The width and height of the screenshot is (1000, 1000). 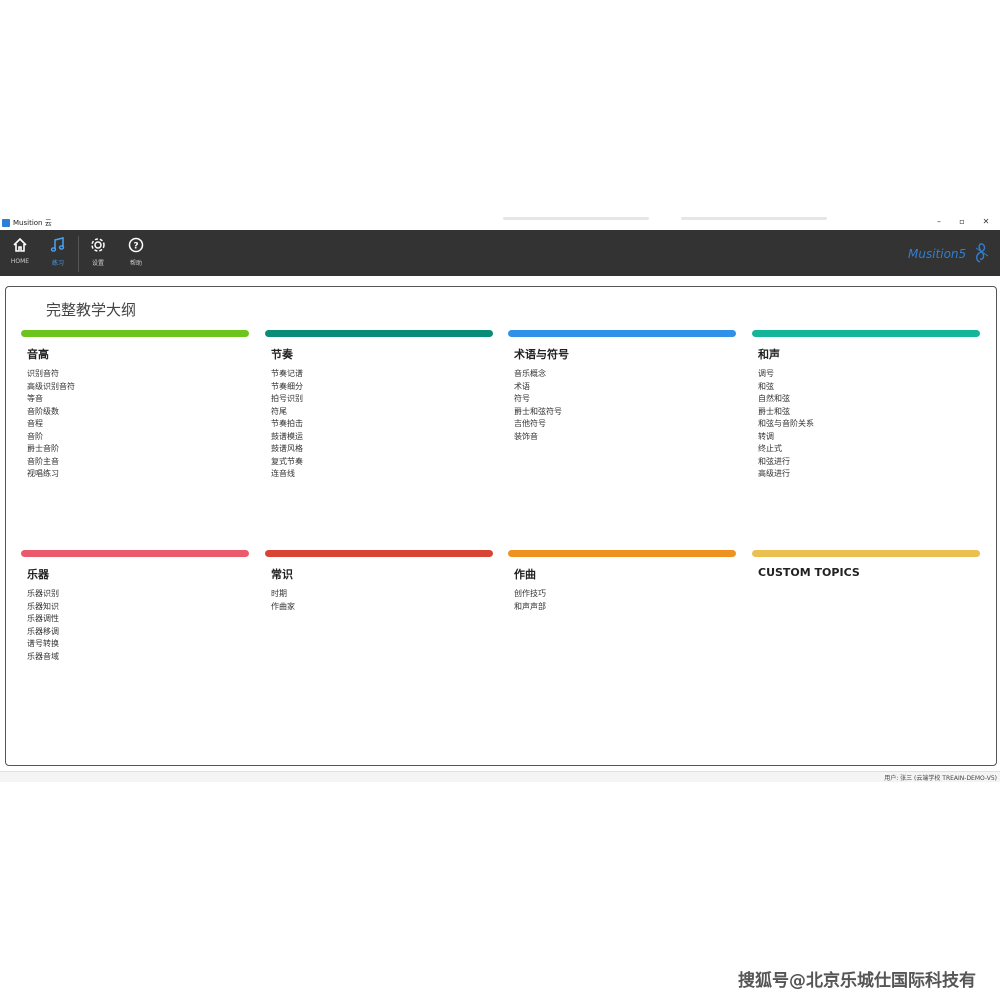 I want to click on status-bar: 用户: 张三 (云端学校 TREAIN-DEMO-V5), so click(x=500, y=776).